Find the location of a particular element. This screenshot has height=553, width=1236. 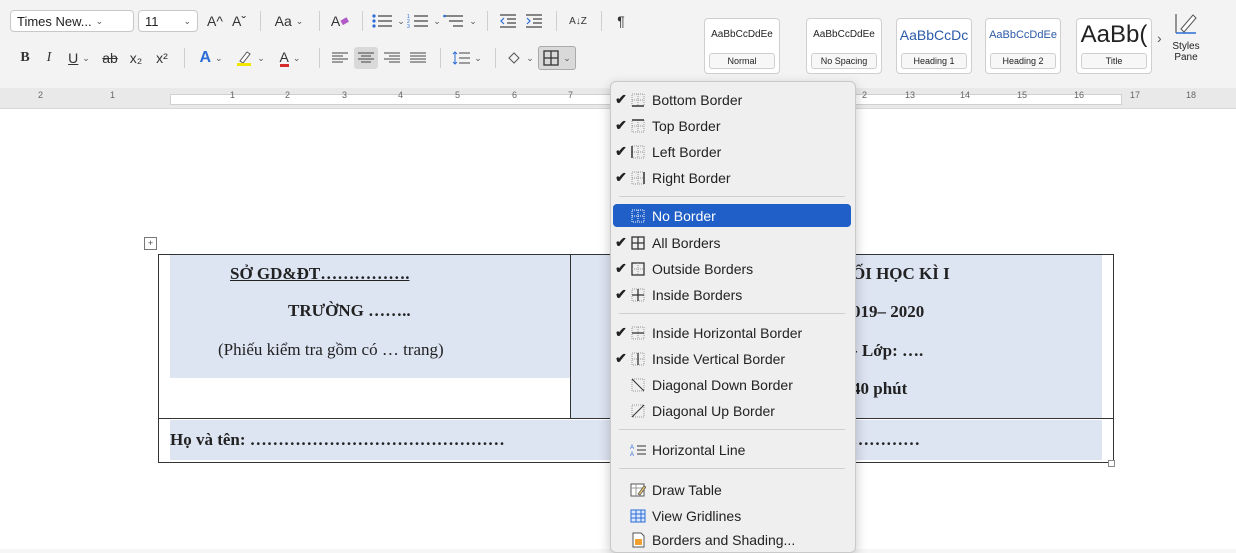

subscript-button: x₂ is located at coordinates (136, 58).